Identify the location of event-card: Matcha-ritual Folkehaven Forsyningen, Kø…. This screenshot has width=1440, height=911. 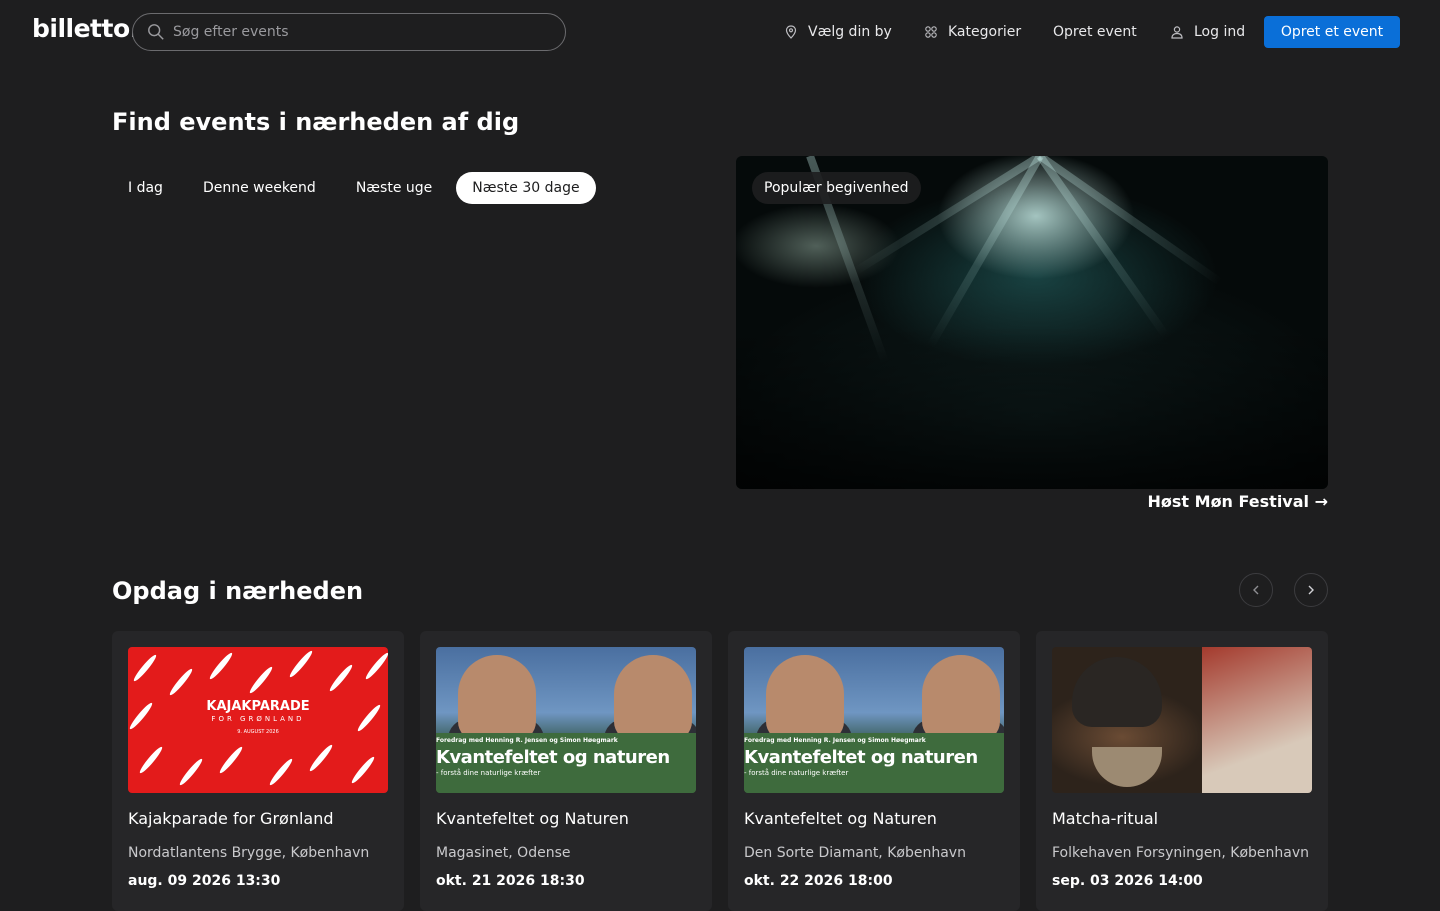
(1182, 771).